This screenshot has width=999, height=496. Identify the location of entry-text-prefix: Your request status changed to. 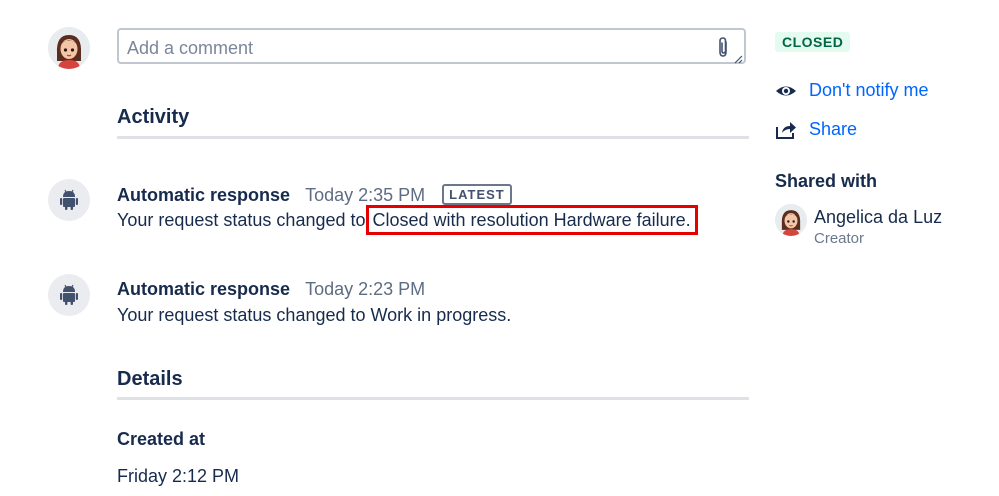
(244, 220).